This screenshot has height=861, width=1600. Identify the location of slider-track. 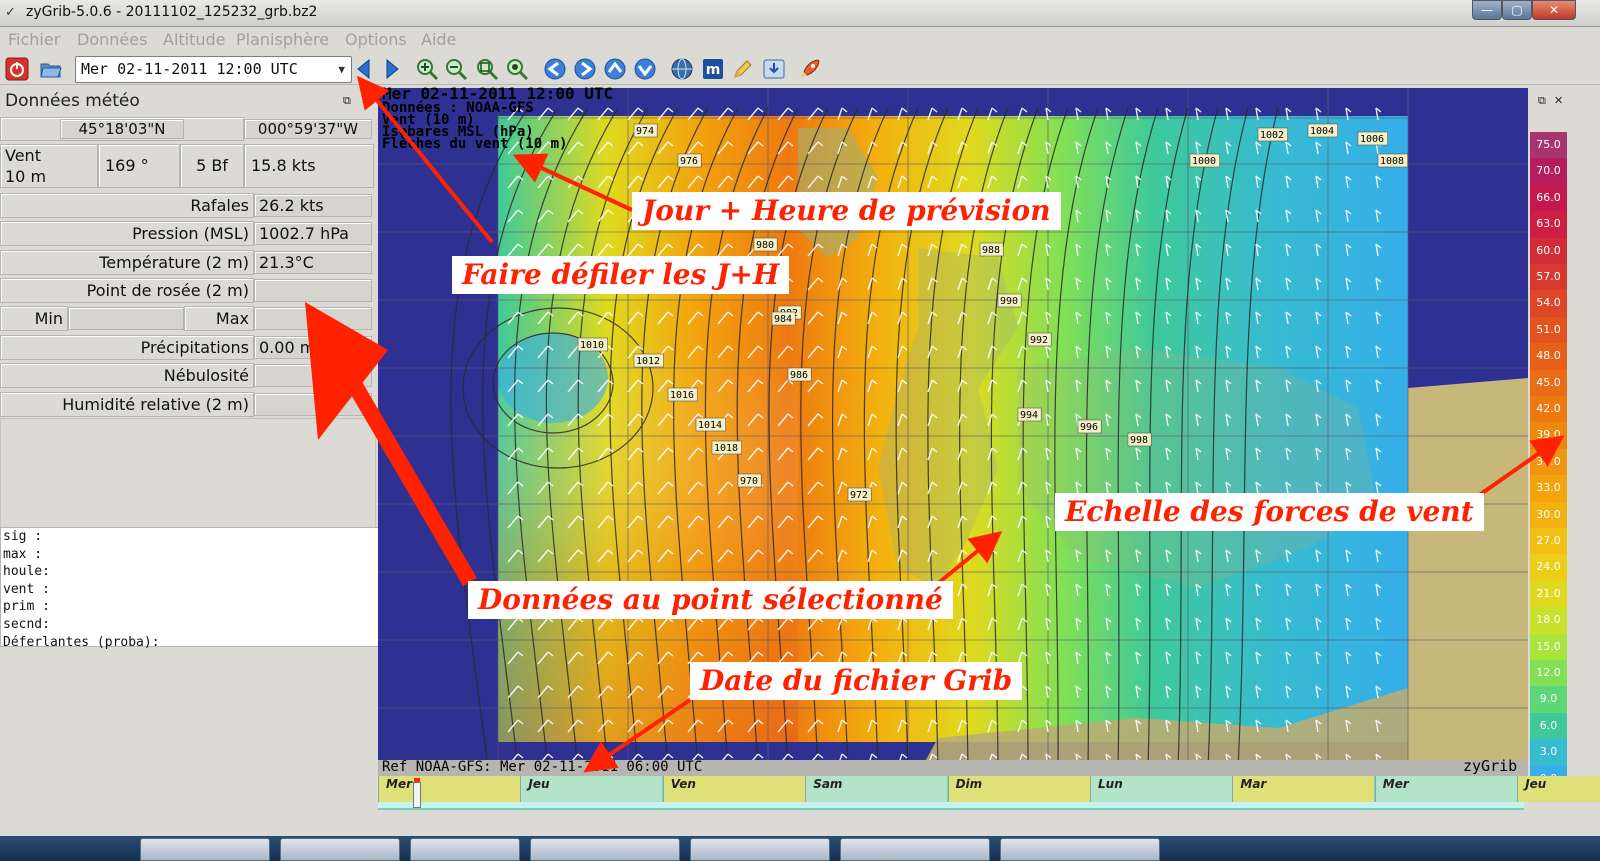
(951, 805).